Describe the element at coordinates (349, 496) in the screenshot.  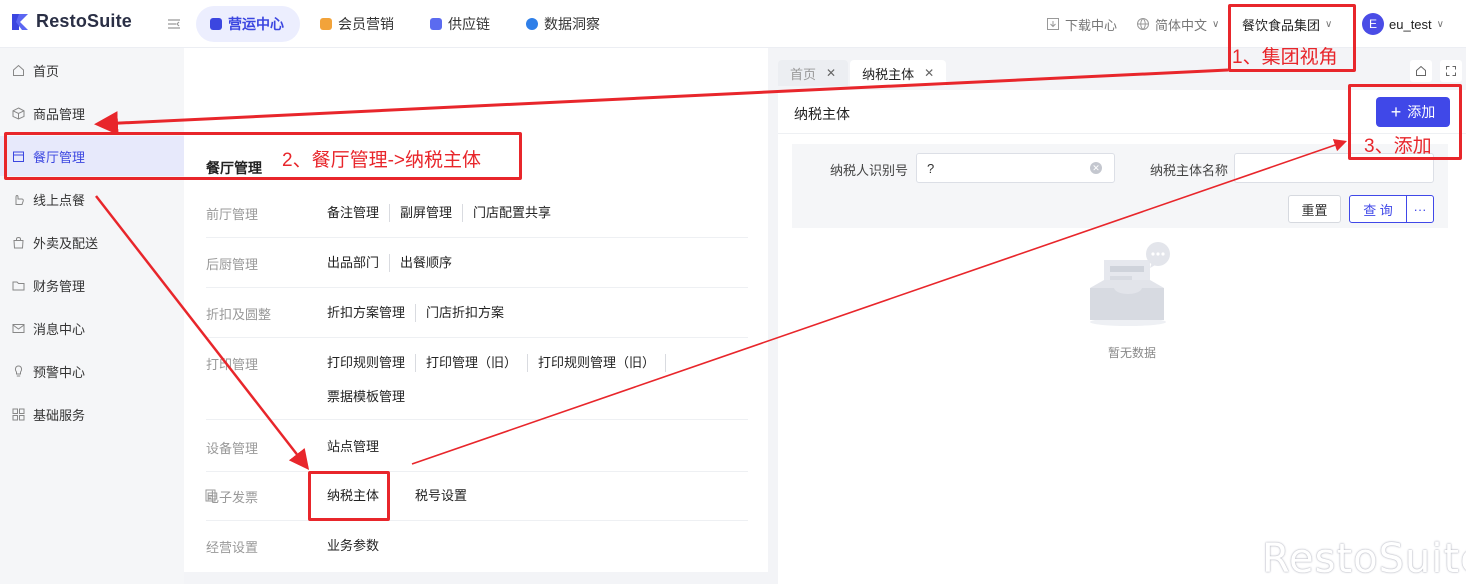
I see `annotation-box-tax-entity` at that location.